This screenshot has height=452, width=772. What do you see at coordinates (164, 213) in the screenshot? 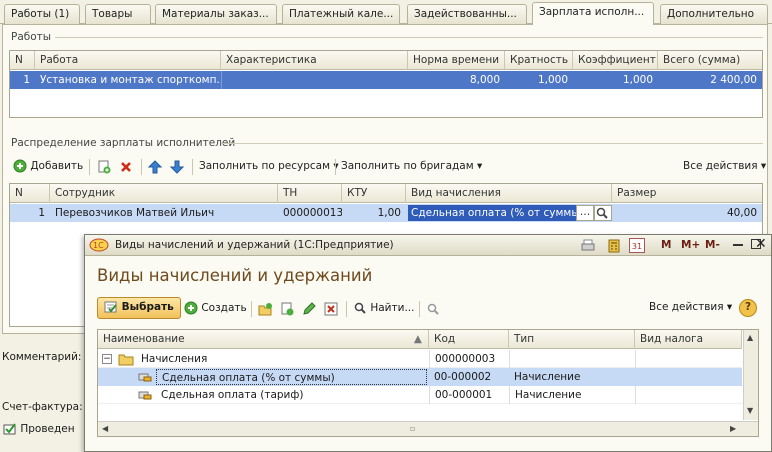
I see `cell-employee: Перевозчиков Матвей Ильич` at bounding box center [164, 213].